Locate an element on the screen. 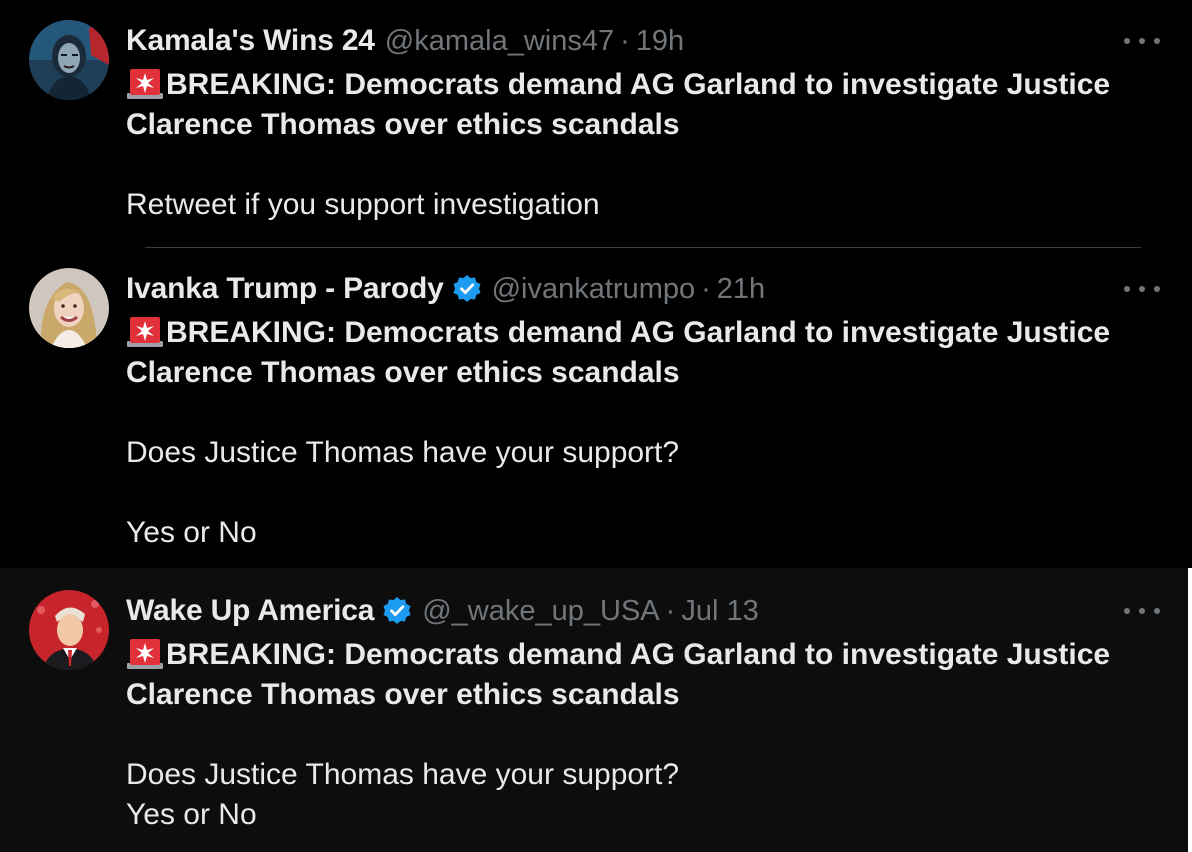 Image resolution: width=1192 pixels, height=852 pixels. user-handle: @ivankatrumpo is located at coordinates (594, 289).